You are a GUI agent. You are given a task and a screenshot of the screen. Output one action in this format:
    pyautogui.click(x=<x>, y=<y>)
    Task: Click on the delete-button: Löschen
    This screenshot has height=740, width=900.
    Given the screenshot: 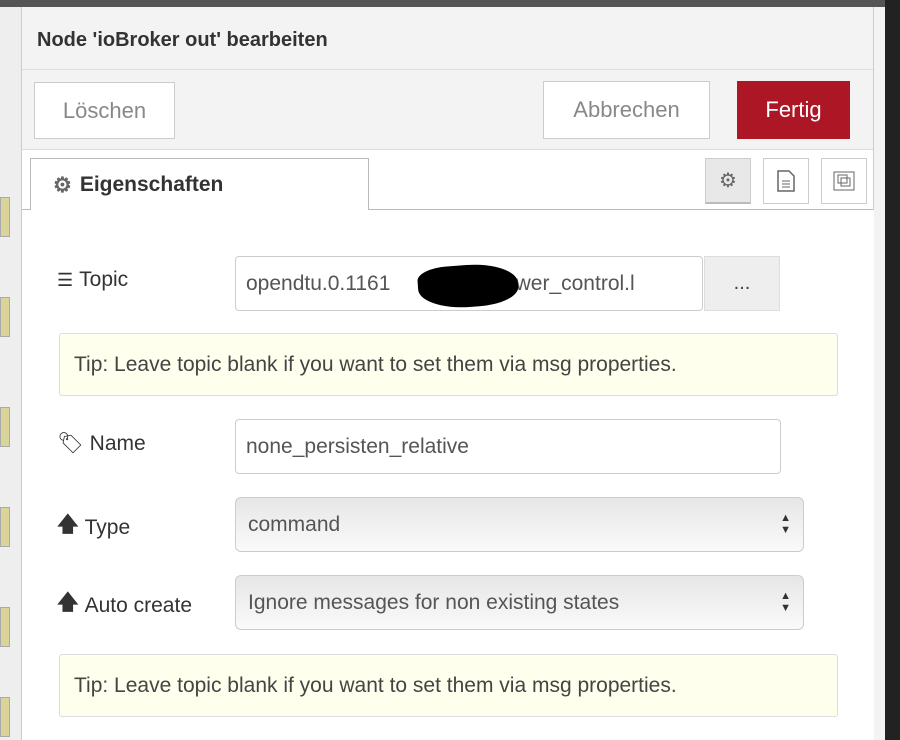 What is the action you would take?
    pyautogui.click(x=104, y=110)
    